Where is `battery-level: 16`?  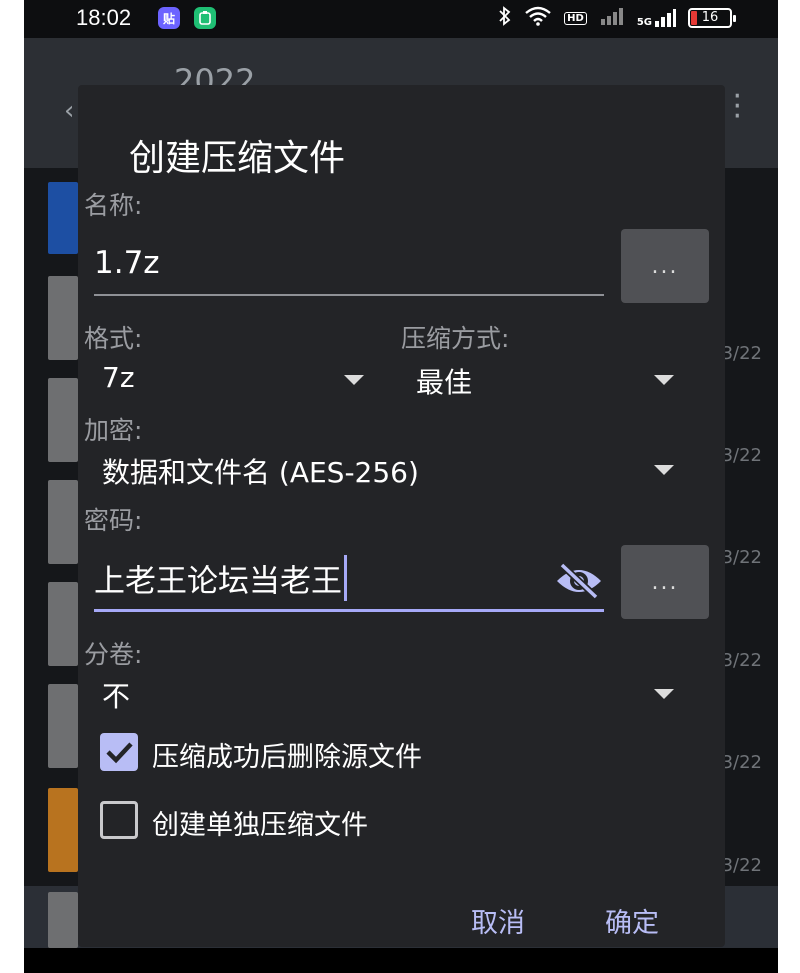
battery-level: 16 is located at coordinates (710, 17).